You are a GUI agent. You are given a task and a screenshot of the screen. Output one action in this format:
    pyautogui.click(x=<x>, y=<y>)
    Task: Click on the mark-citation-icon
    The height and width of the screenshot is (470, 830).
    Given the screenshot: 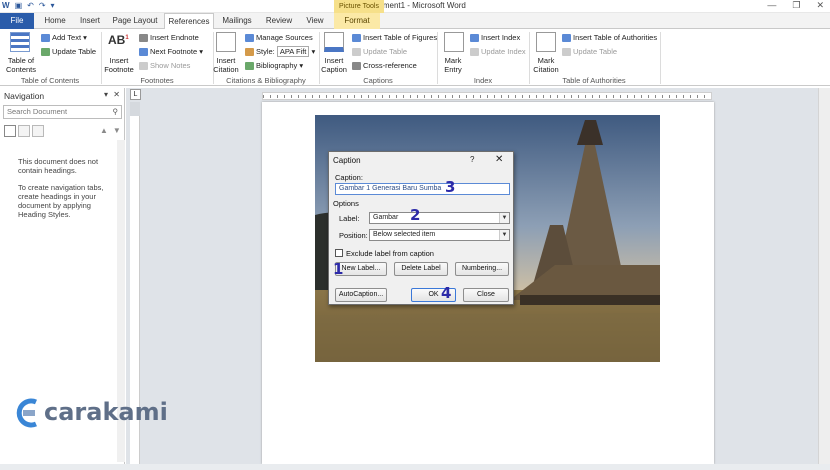 What is the action you would take?
    pyautogui.click(x=546, y=42)
    